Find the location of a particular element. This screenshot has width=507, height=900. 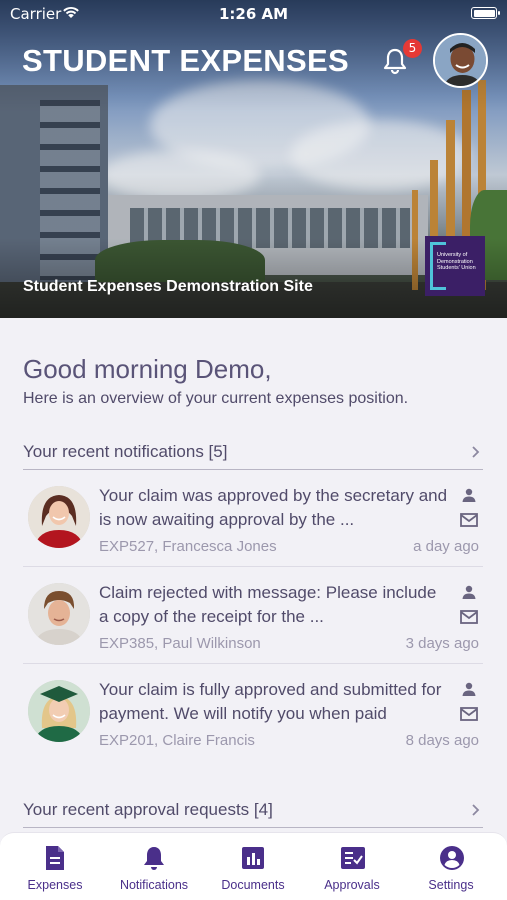

notifications-section-title: Your recent notifications [5] is located at coordinates (125, 451).